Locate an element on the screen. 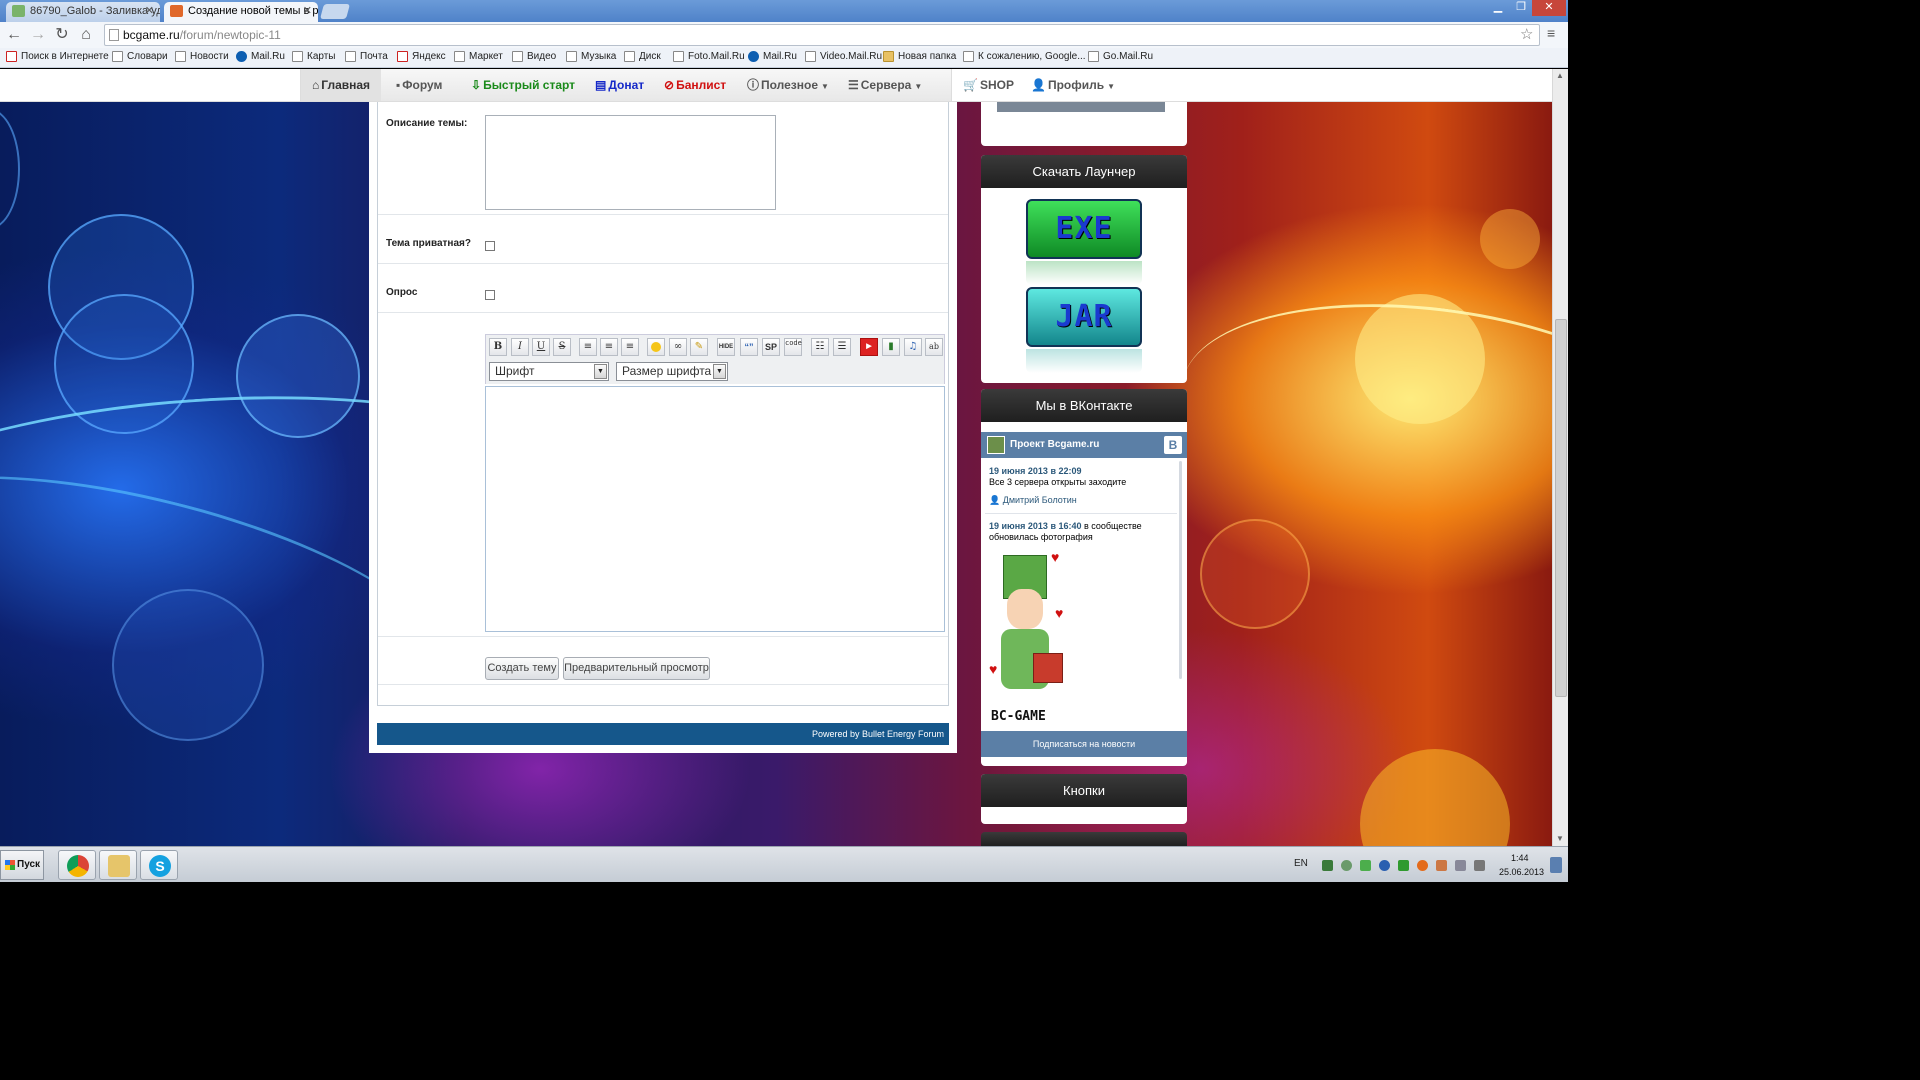  align-right-button: ≡ is located at coordinates (630, 347).